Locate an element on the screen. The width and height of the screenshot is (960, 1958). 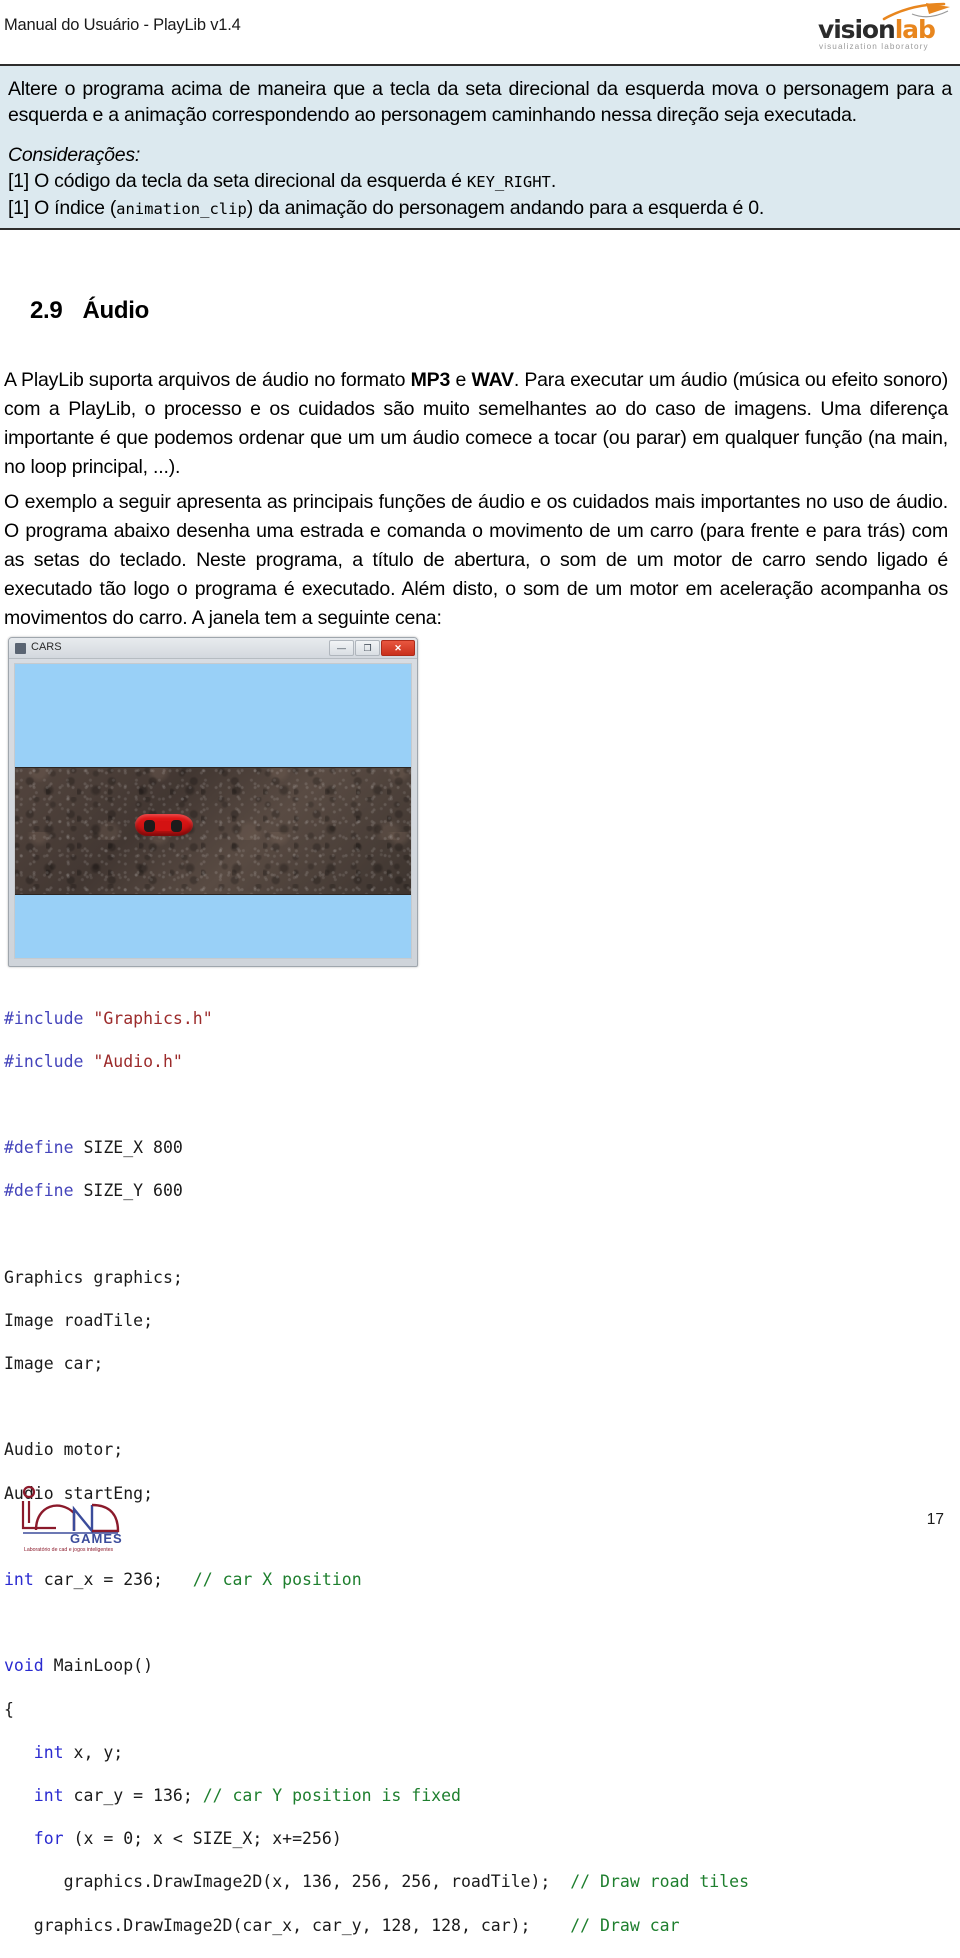
svg-text: GAMES is located at coordinates (96, 1538).